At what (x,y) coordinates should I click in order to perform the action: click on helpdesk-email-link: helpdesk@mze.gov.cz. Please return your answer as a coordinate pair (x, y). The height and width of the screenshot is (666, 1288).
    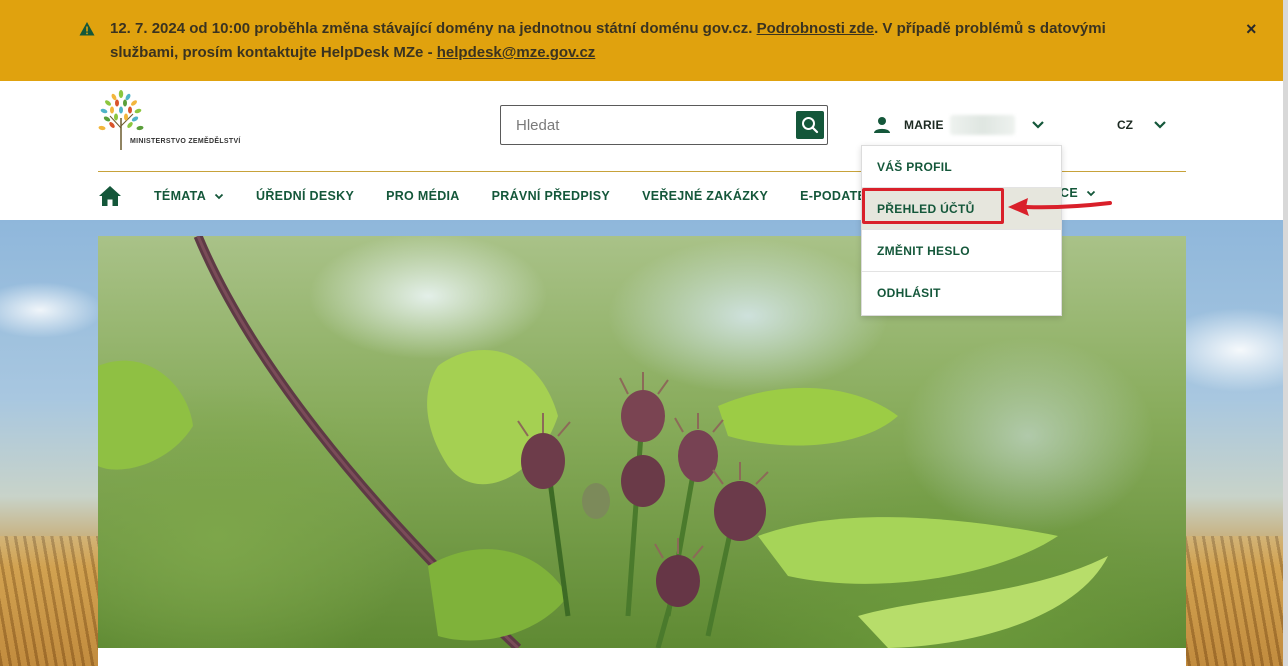
    Looking at the image, I should click on (516, 52).